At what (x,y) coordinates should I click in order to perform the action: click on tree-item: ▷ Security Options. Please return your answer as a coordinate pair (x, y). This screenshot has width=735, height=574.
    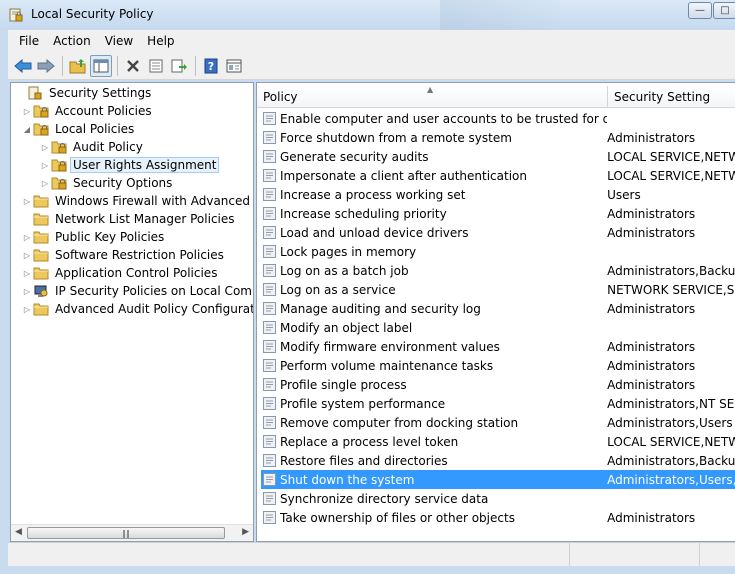
    Looking at the image, I should click on (106, 183).